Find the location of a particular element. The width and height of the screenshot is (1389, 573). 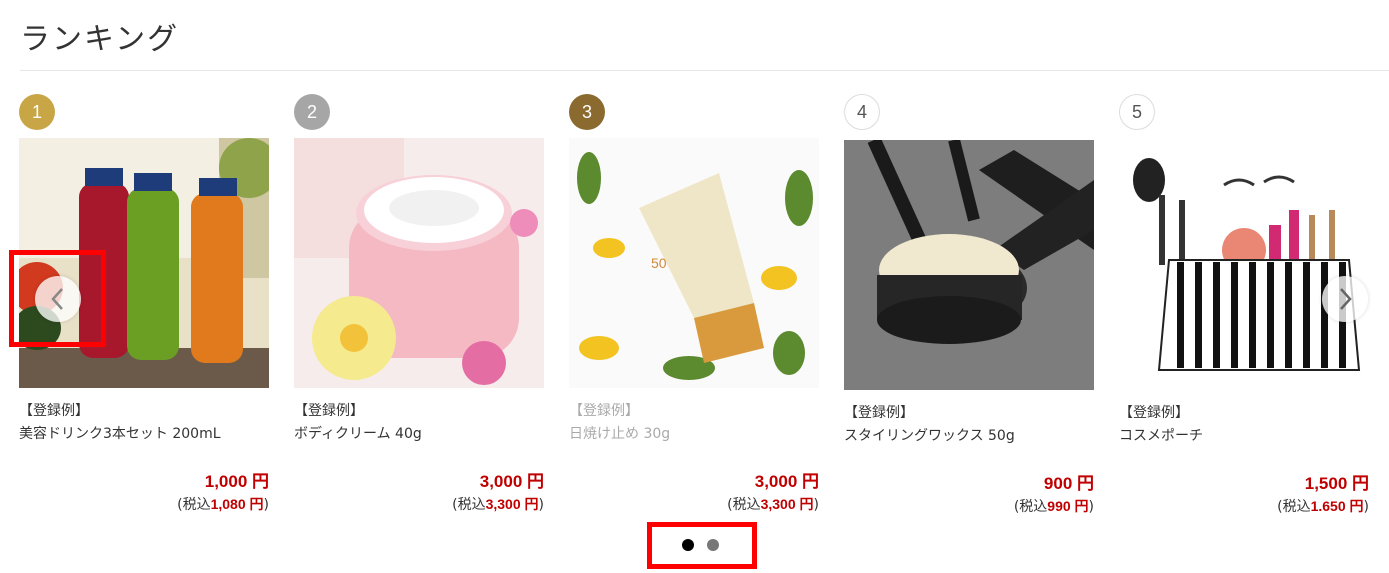

product-name: 美容ドリンク3本セット 200mL is located at coordinates (120, 433).